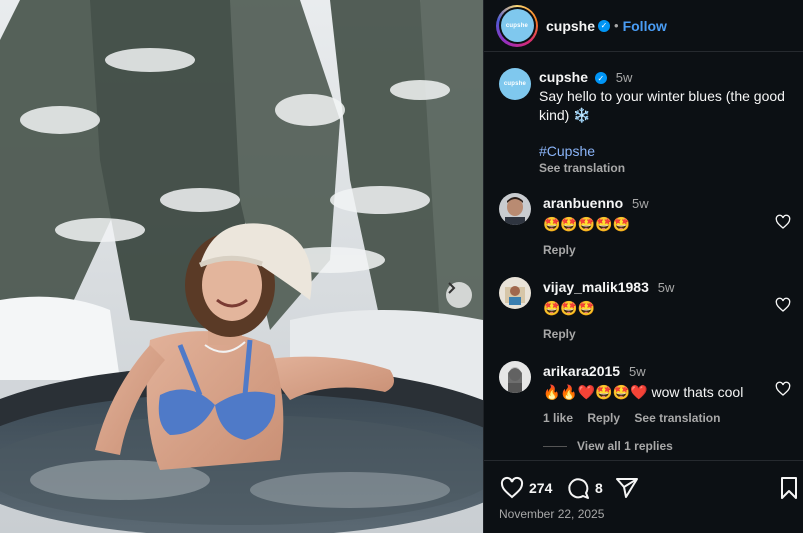 The width and height of the screenshot is (803, 533). I want to click on bookmark-icon, so click(789, 488).